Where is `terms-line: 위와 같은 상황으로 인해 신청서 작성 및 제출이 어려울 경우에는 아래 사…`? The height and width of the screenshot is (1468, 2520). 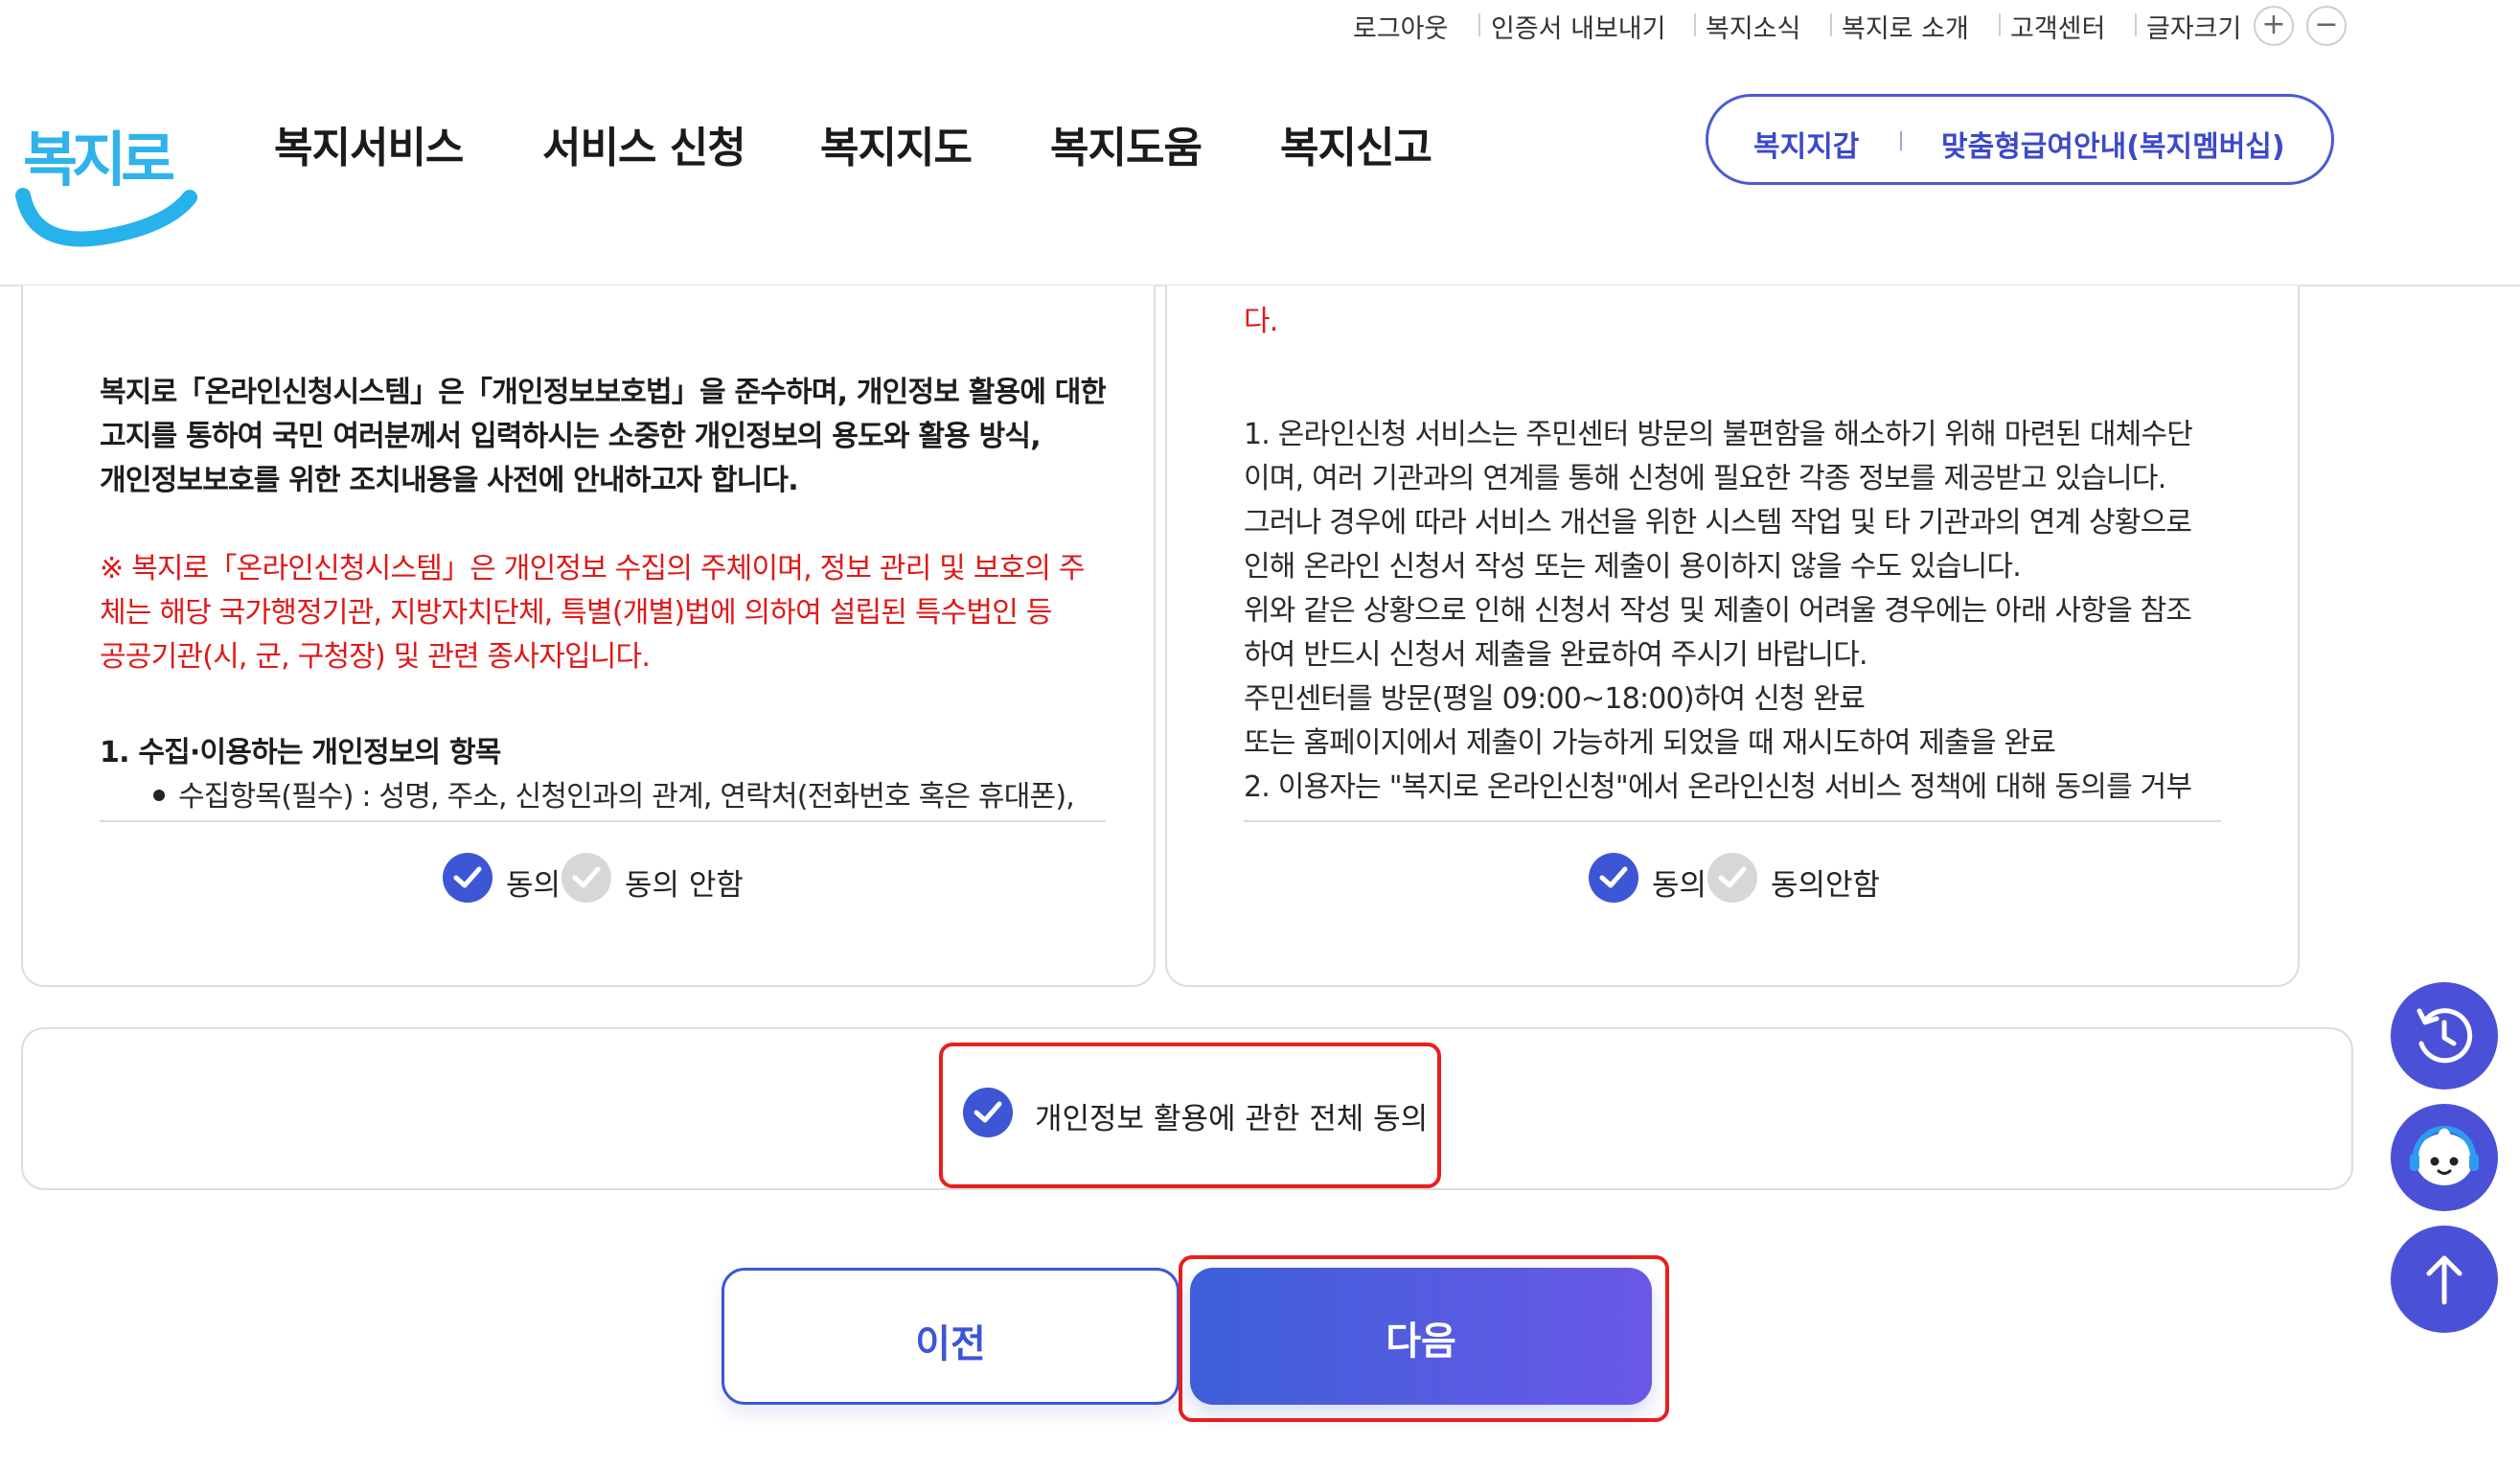 terms-line: 위와 같은 상황으로 인해 신청서 작성 및 제출이 어려울 경우에는 아래 사… is located at coordinates (1718, 611).